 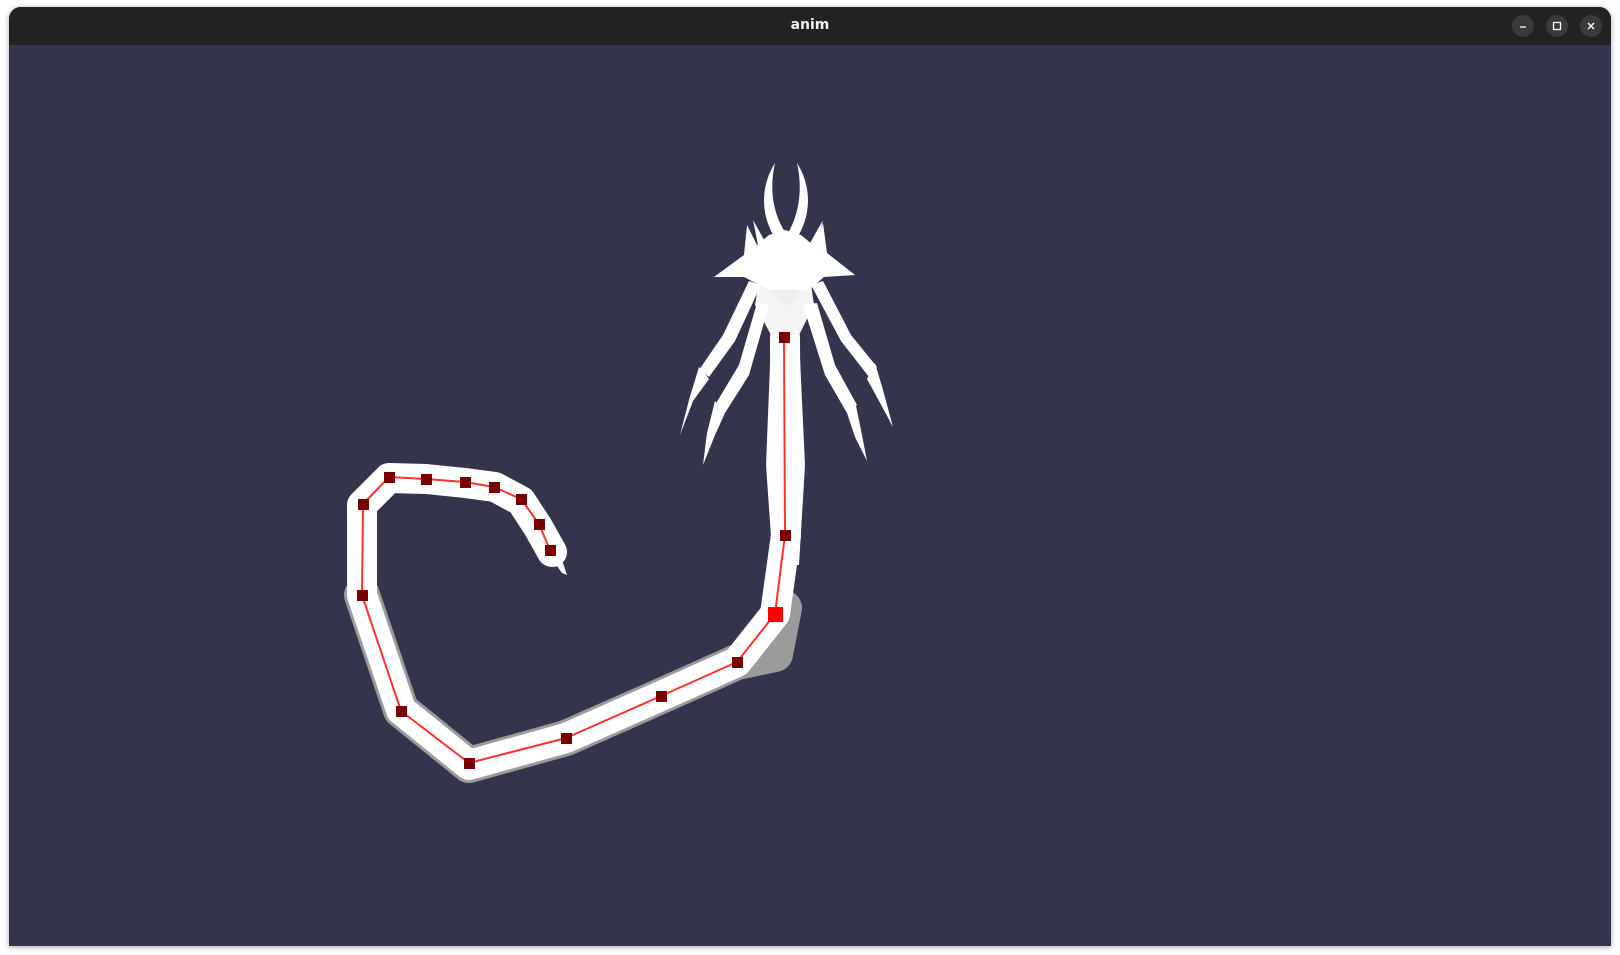 I want to click on left-horn, so click(x=775, y=202).